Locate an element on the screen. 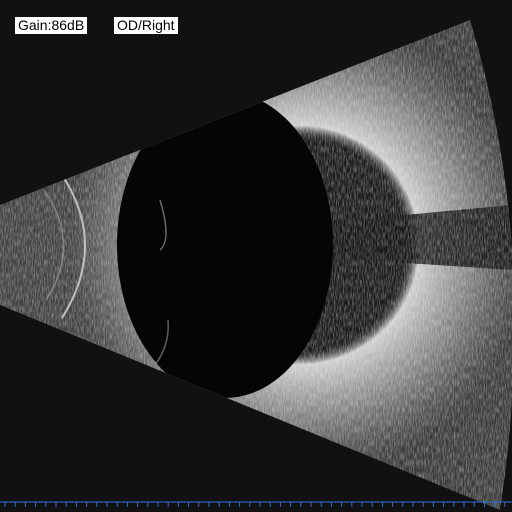  gain-label: Gain:86dB is located at coordinates (51, 25).